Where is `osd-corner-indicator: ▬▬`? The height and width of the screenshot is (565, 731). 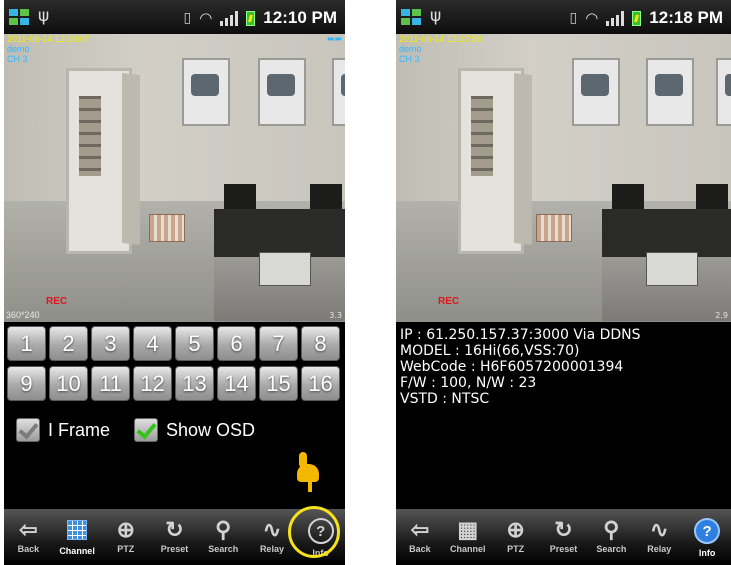
osd-corner-indicator: ▬▬ is located at coordinates (334, 38).